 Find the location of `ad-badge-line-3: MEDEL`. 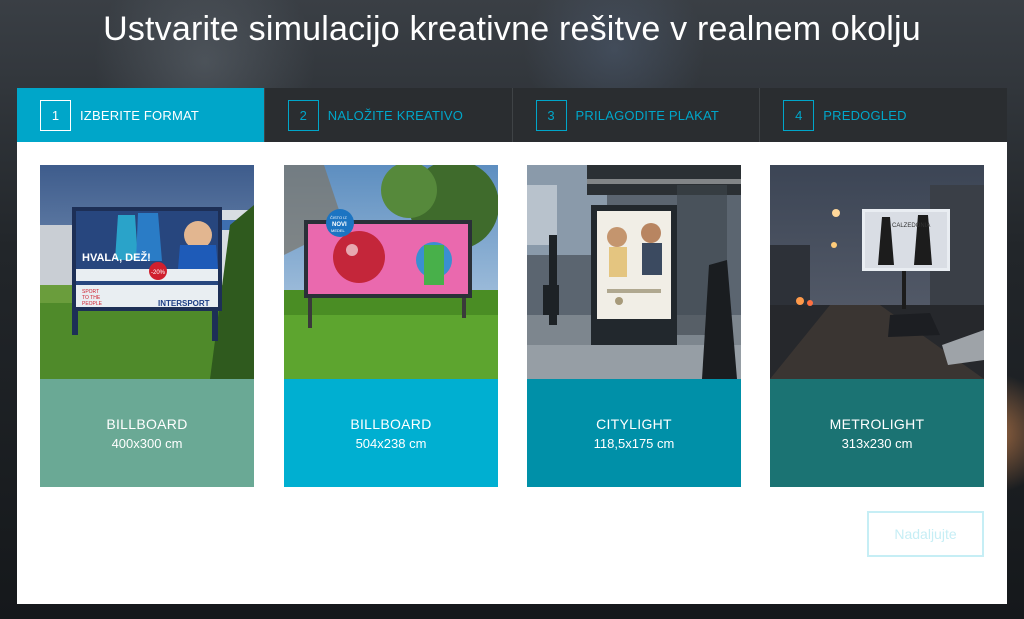

ad-badge-line-3: MEDEL is located at coordinates (338, 230).